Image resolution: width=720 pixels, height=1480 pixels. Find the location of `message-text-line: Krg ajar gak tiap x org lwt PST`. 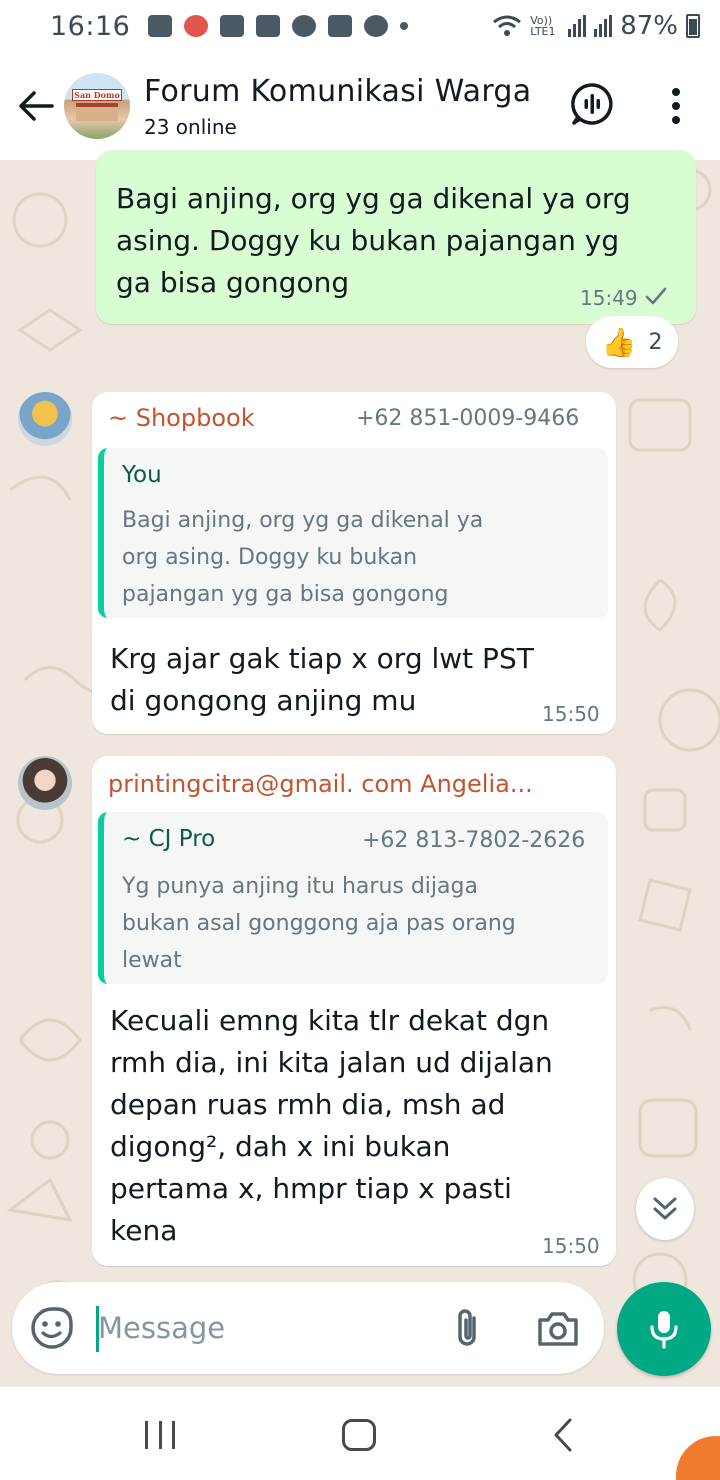

message-text-line: Krg ajar gak tiap x org lwt PST is located at coordinates (322, 658).